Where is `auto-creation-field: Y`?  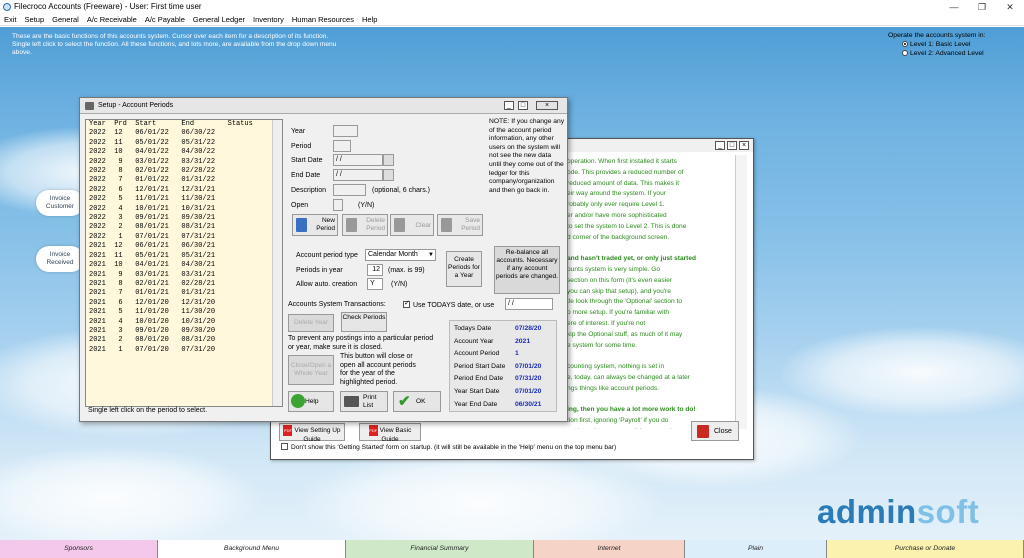 auto-creation-field: Y is located at coordinates (375, 284).